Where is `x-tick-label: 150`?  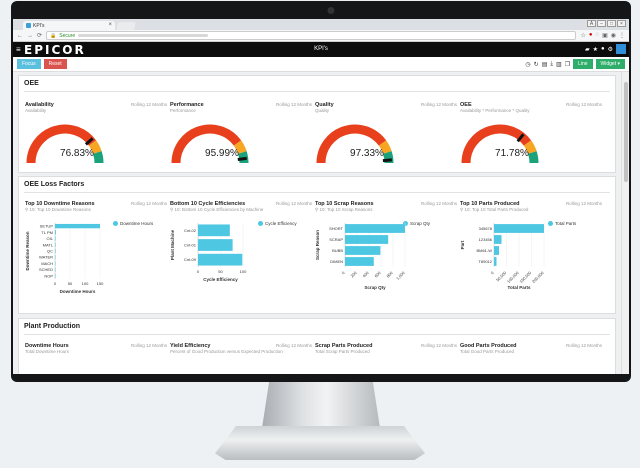 x-tick-label: 150 is located at coordinates (100, 283).